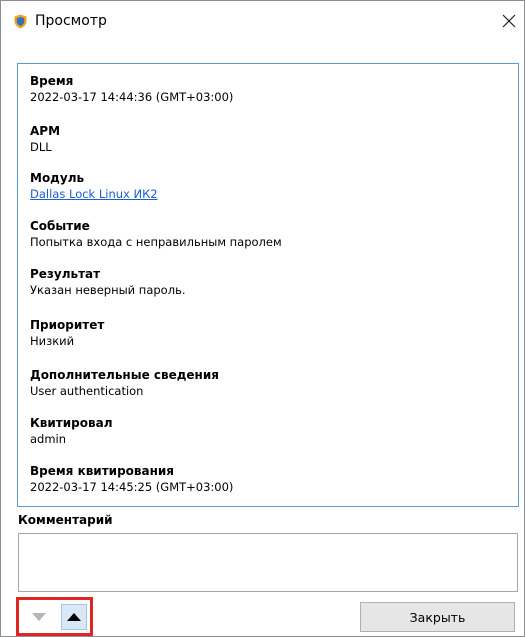 The image size is (525, 637). What do you see at coordinates (41, 147) in the screenshot?
I see `field-value: DLL` at bounding box center [41, 147].